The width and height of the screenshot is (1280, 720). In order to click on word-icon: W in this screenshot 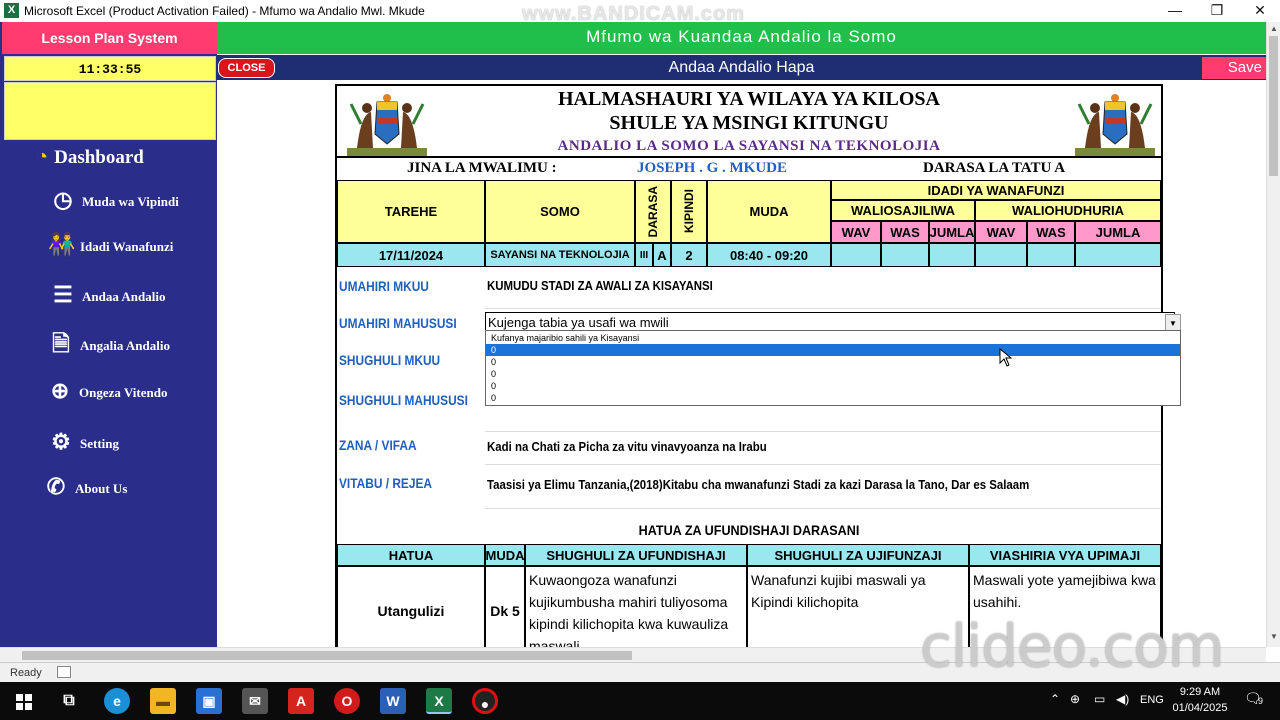, I will do `click(393, 701)`.